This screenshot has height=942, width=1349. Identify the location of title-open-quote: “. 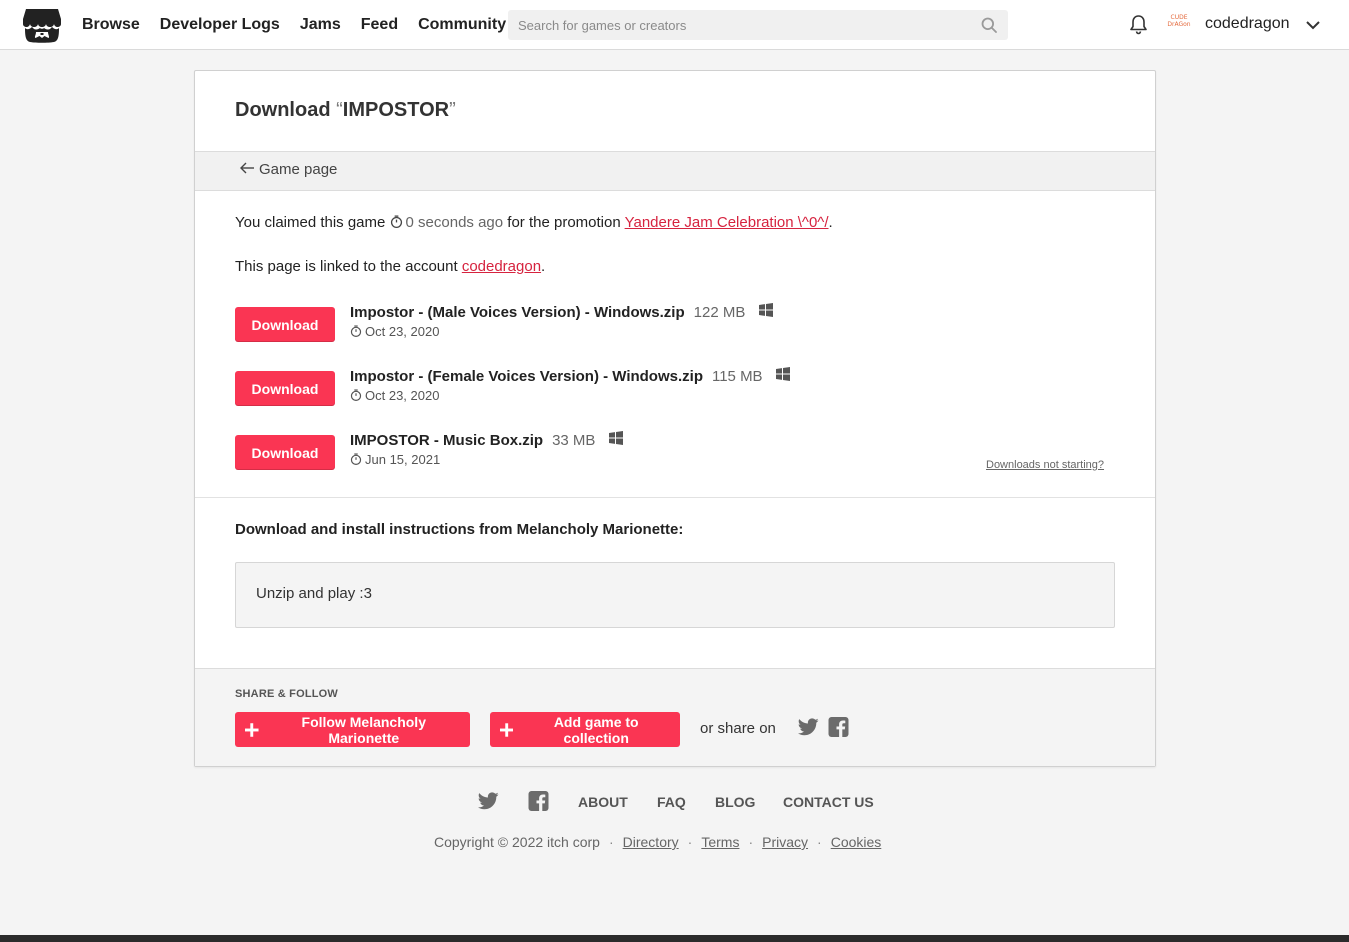
(339, 110).